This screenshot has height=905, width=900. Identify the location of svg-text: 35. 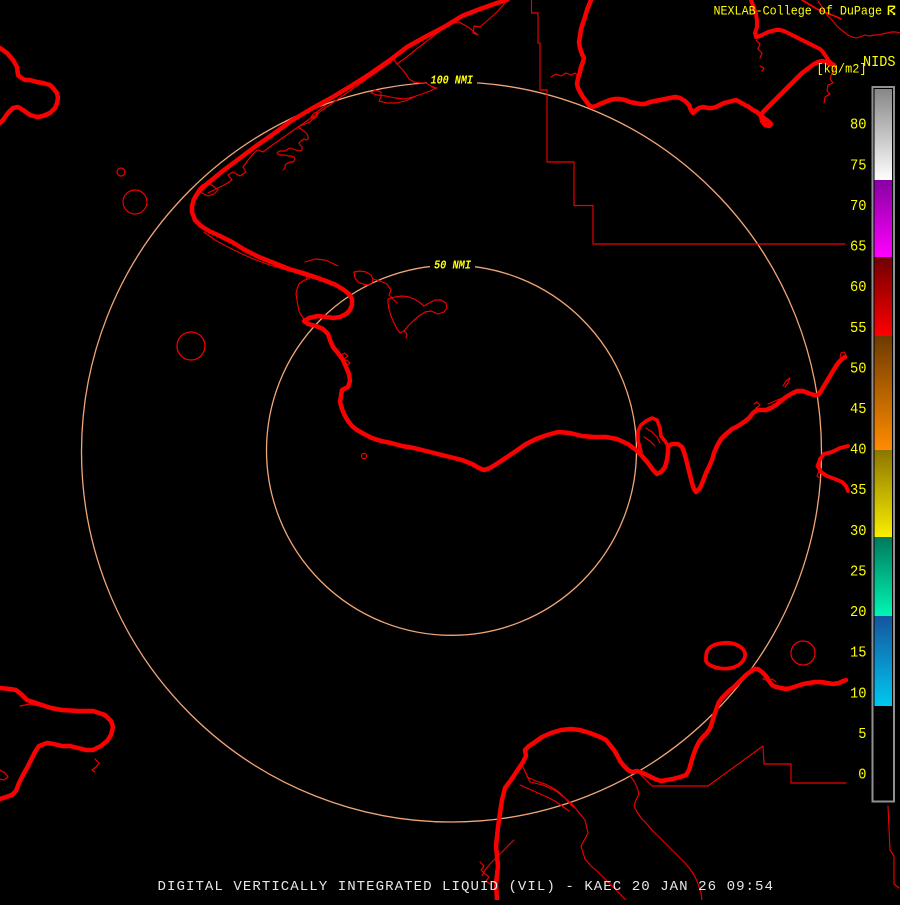
(858, 491).